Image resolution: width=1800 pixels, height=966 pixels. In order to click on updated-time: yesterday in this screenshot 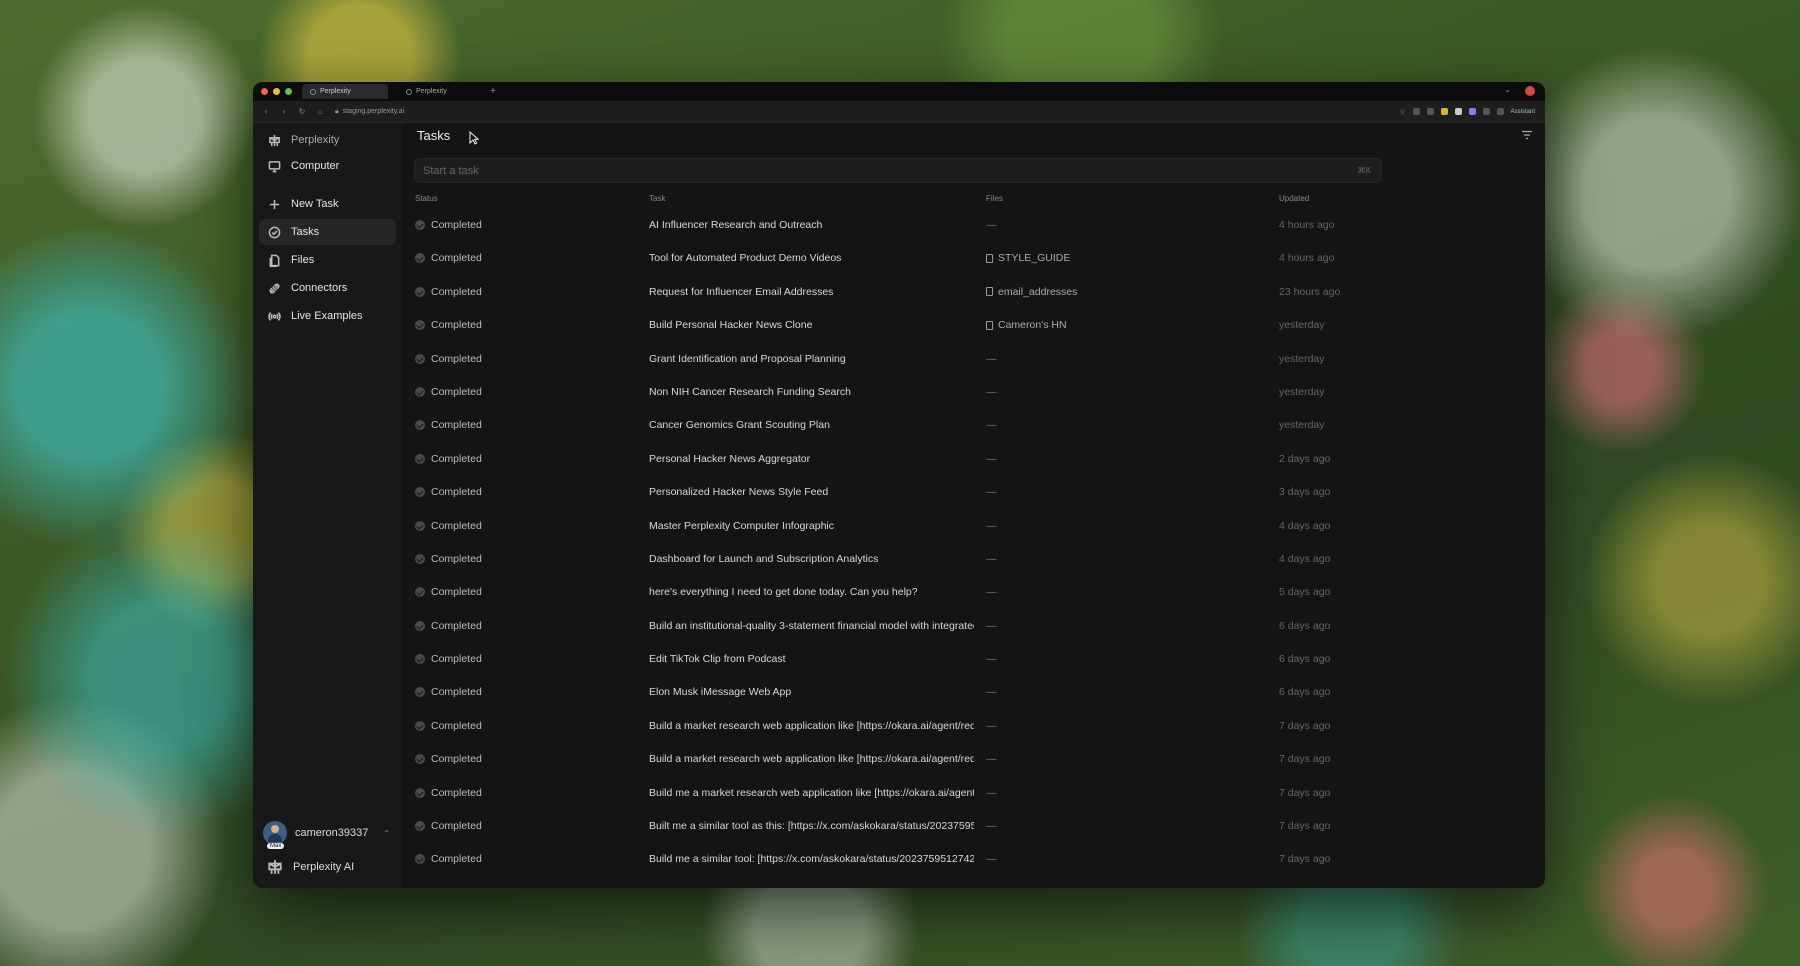, I will do `click(1302, 325)`.